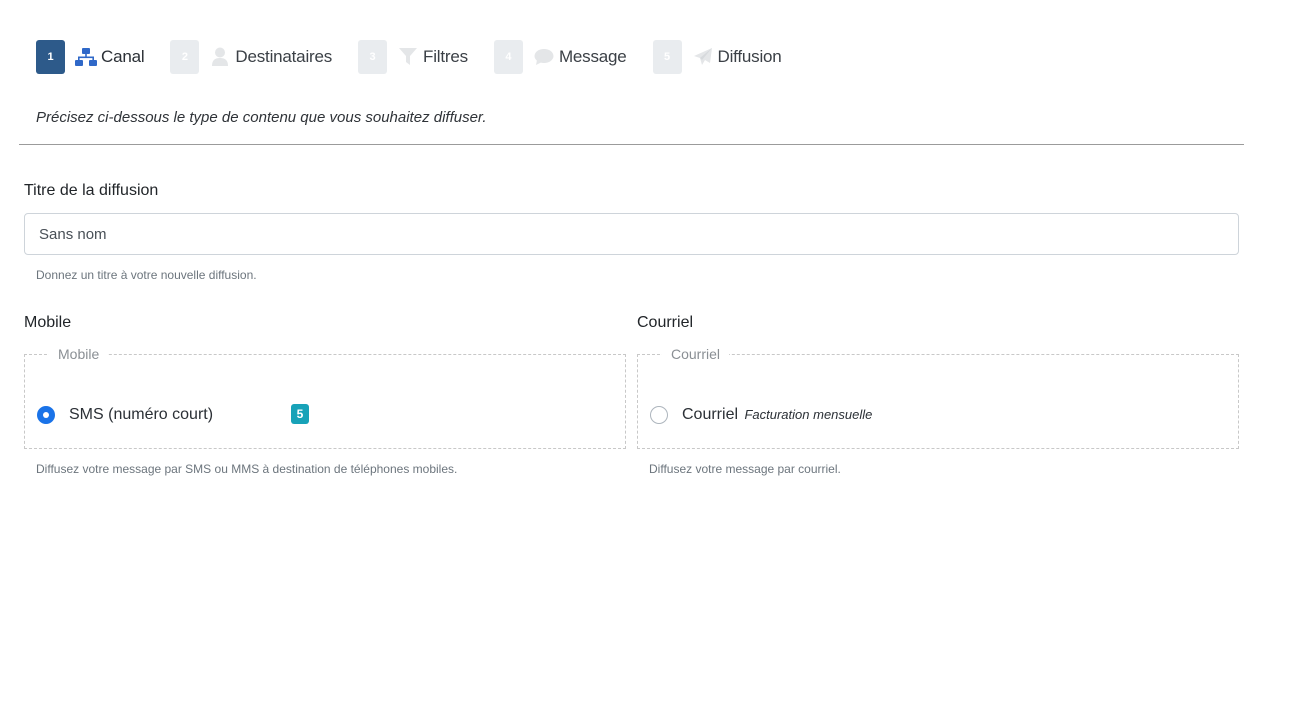 Image resolution: width=1303 pixels, height=720 pixels. I want to click on step-destinataires: 2 Destinataires, so click(251, 57).